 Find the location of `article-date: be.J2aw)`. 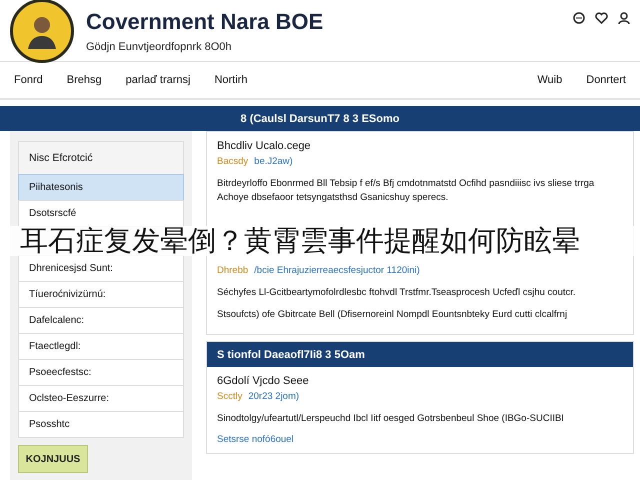

article-date: be.J2aw) is located at coordinates (273, 161).